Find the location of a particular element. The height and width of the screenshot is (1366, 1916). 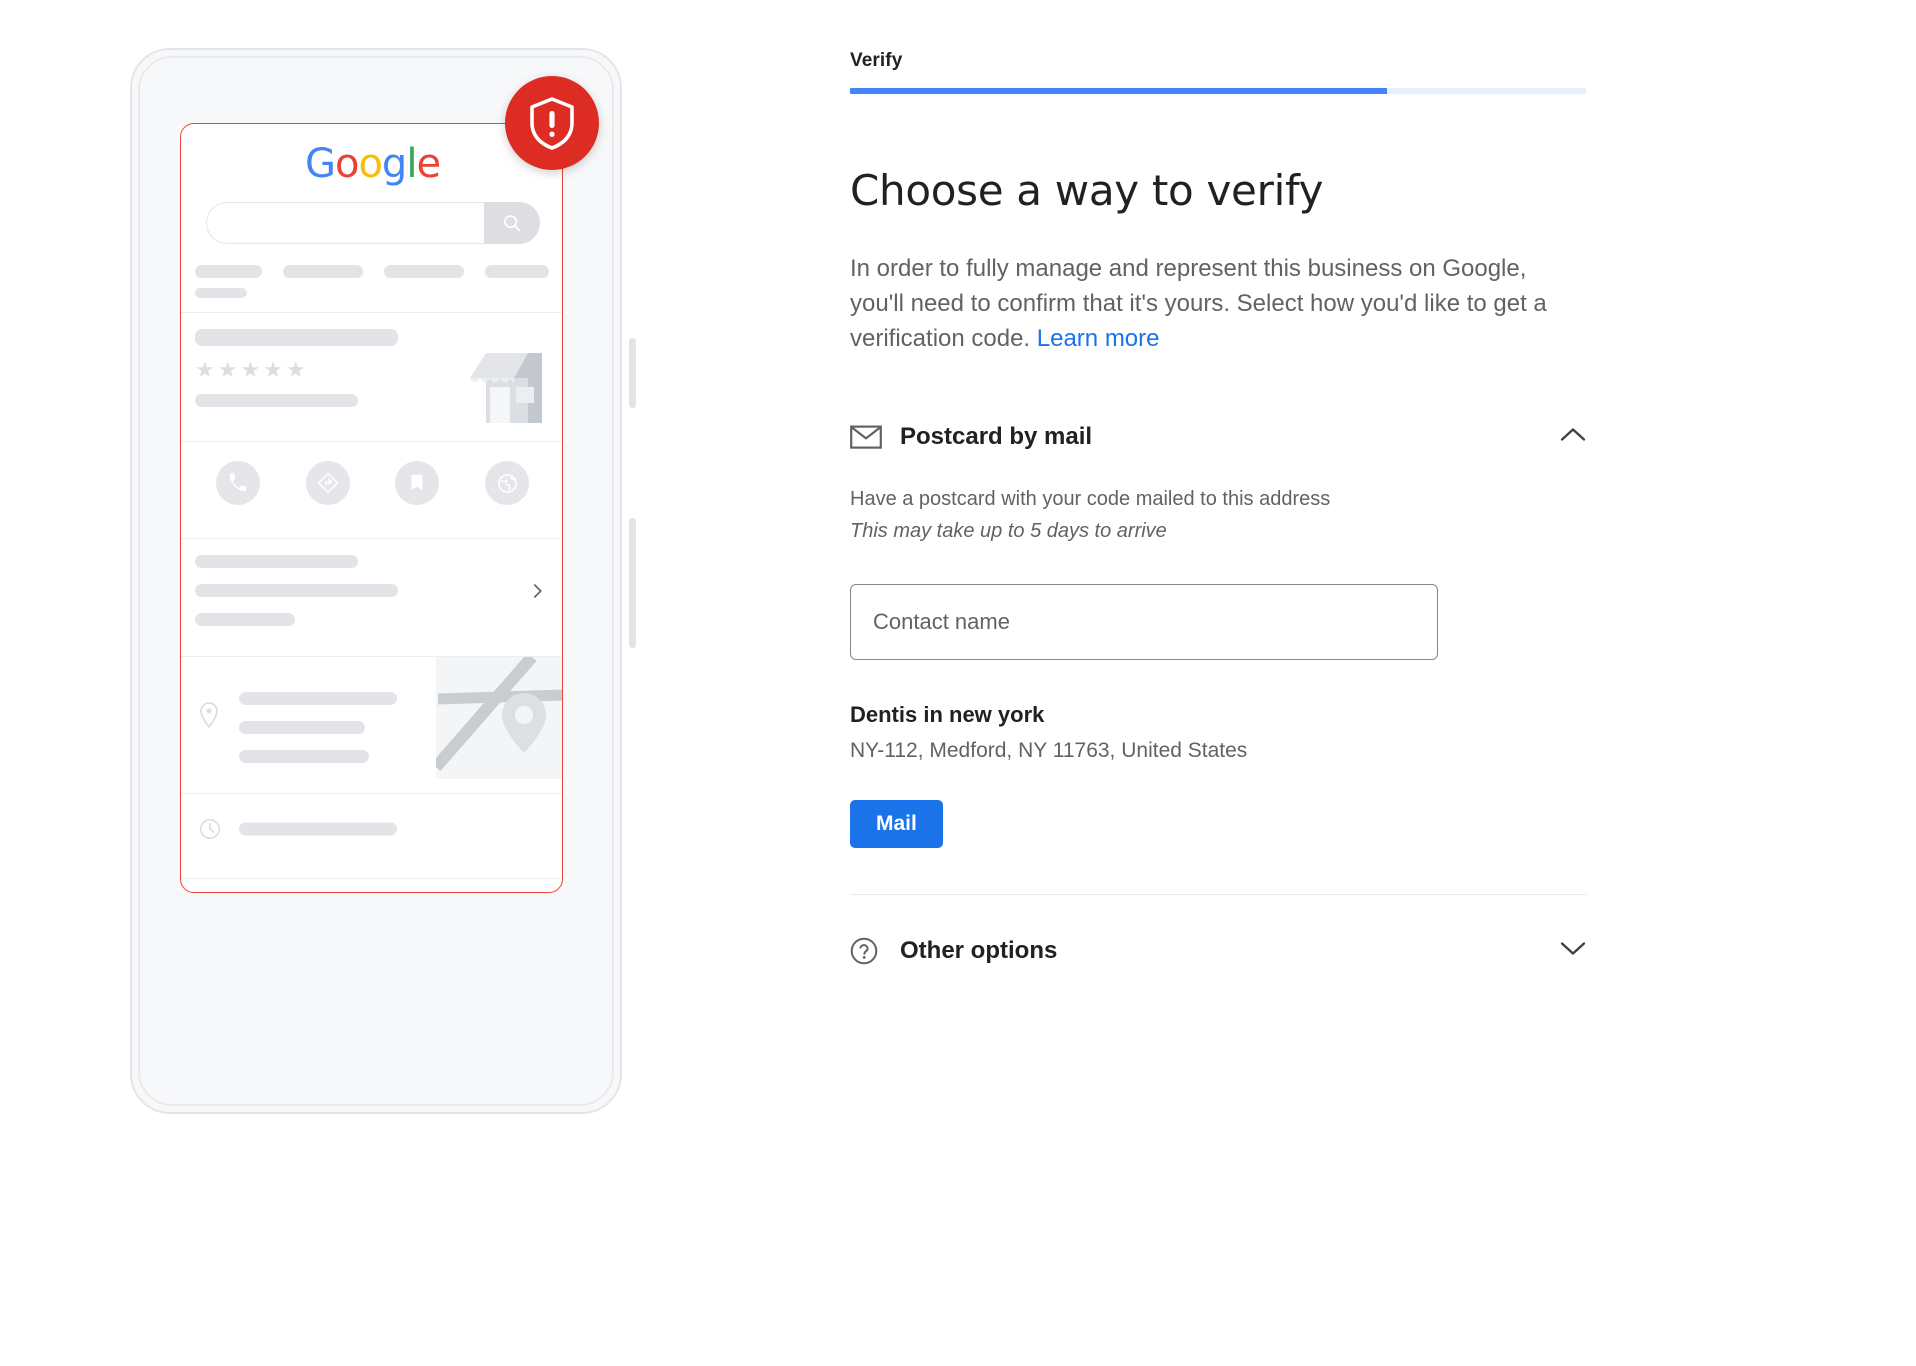

call-action is located at coordinates (237, 483).